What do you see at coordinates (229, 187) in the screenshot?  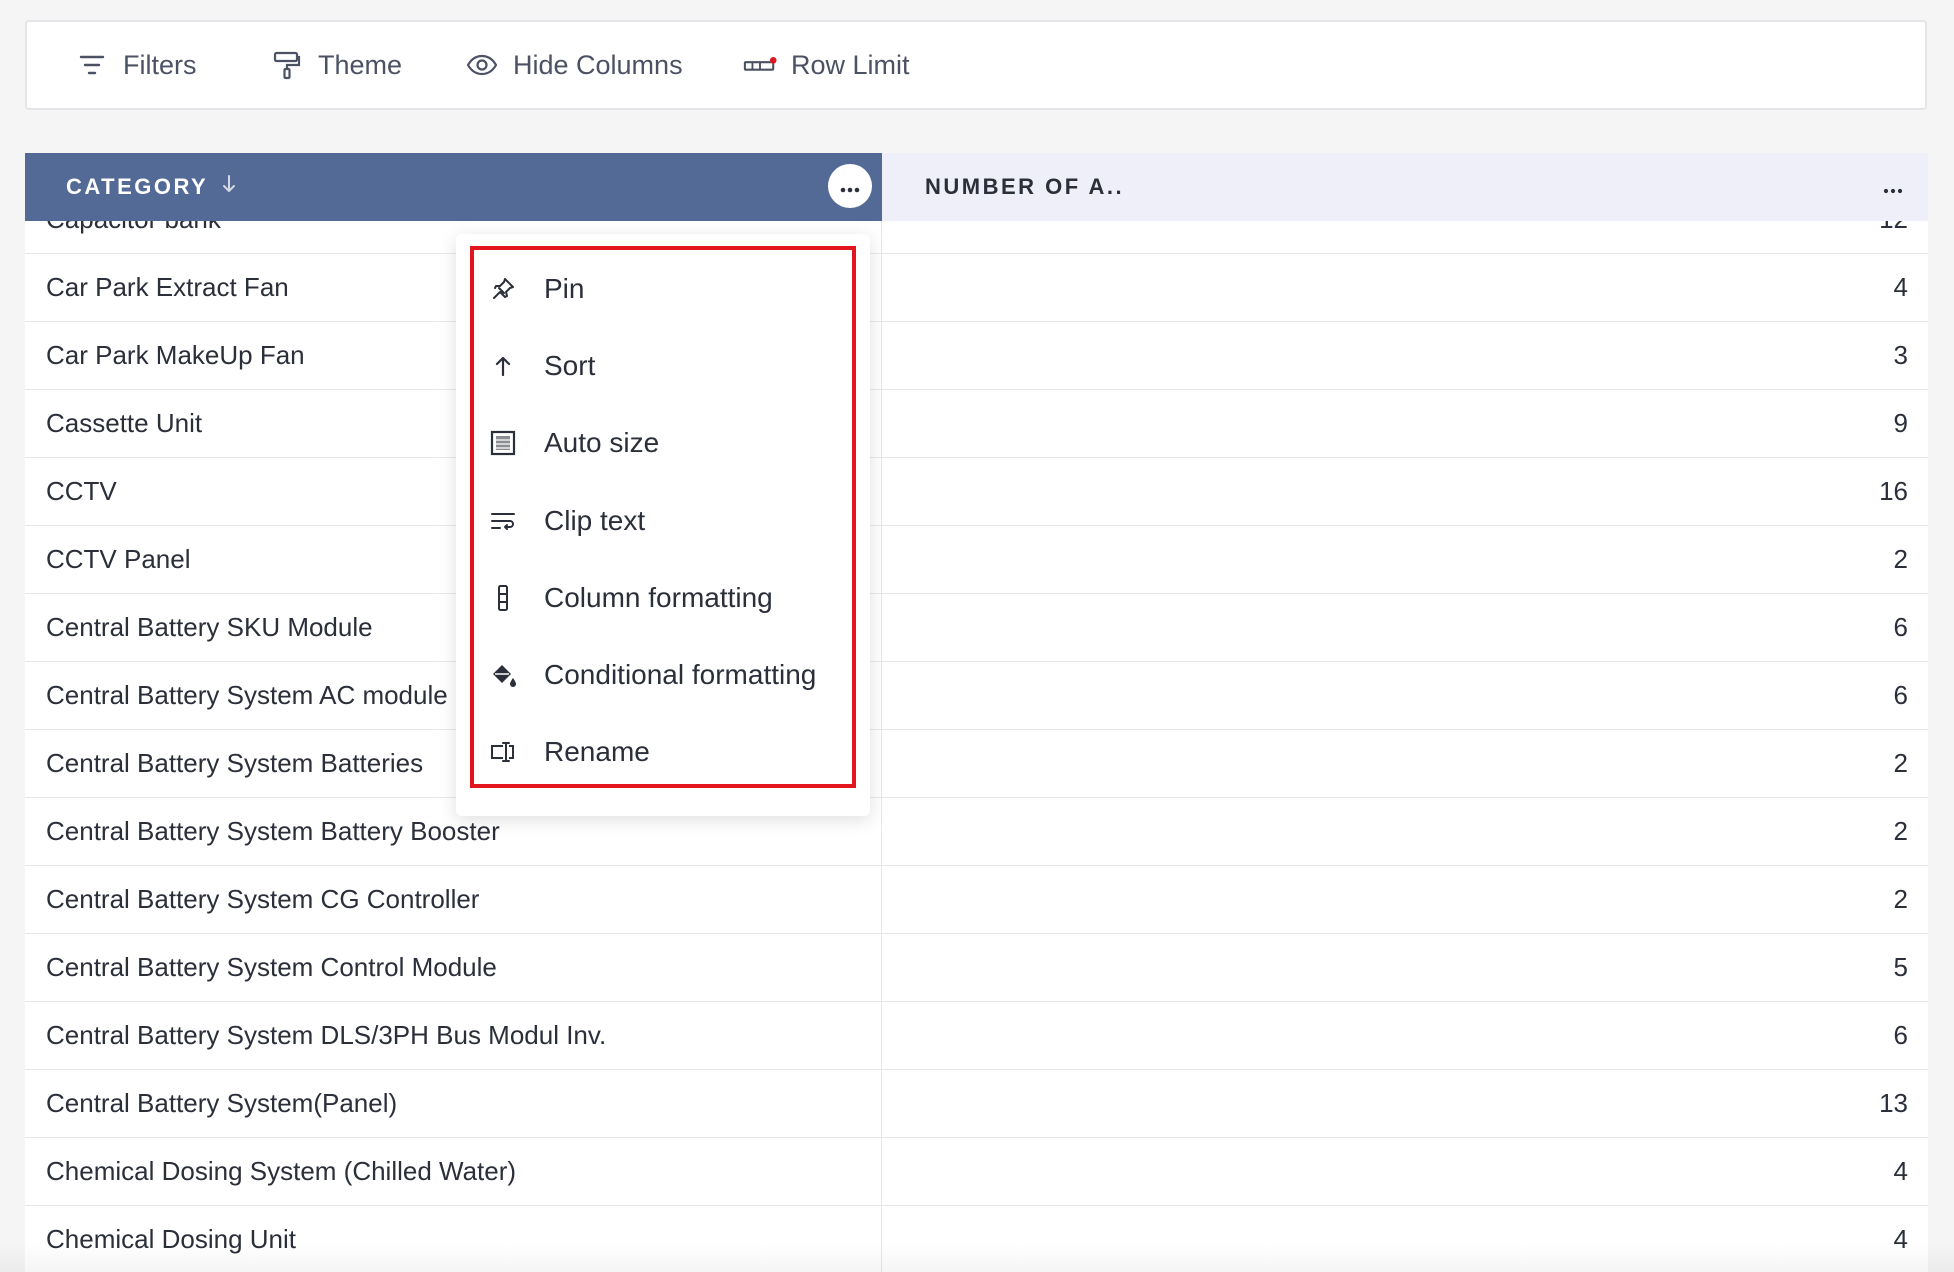 I see `sort-descending-icon` at bounding box center [229, 187].